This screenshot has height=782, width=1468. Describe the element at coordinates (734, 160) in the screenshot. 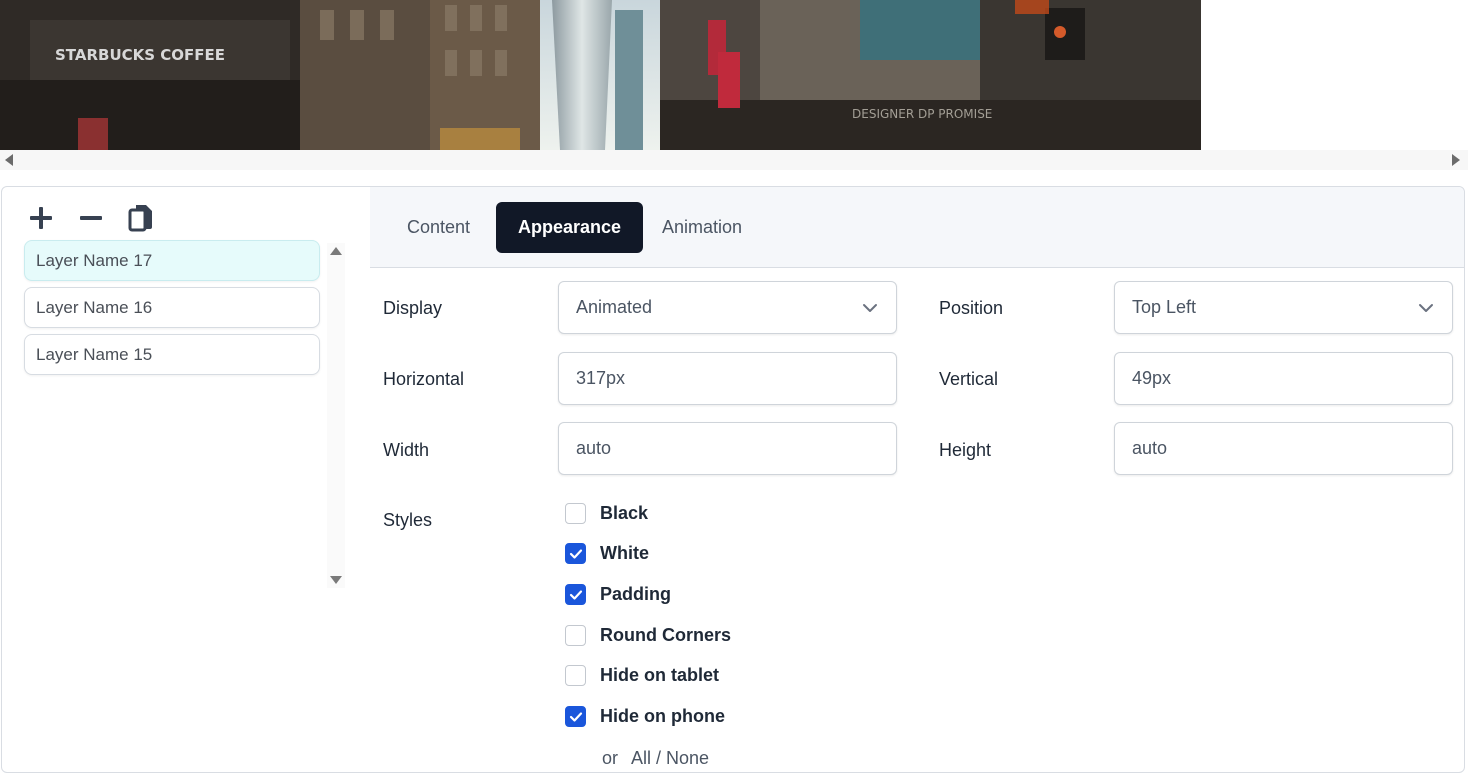

I see `horizontal-scrollbar` at that location.